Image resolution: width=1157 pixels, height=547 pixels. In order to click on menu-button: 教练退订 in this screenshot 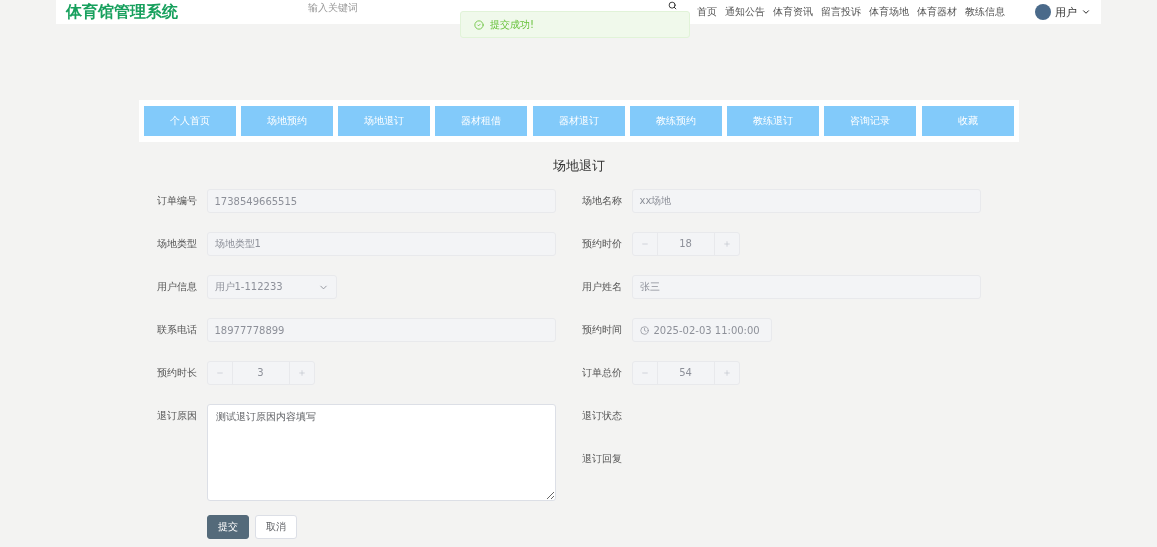, I will do `click(773, 121)`.